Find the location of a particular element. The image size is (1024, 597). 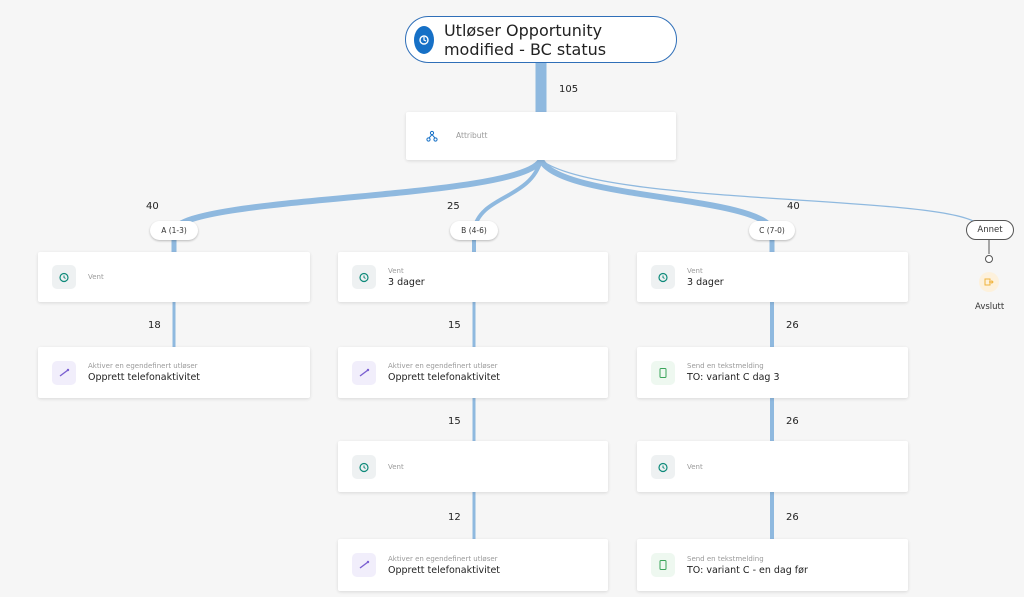

b-action2-caption: Aktiver en egendefinert utløser is located at coordinates (443, 558).